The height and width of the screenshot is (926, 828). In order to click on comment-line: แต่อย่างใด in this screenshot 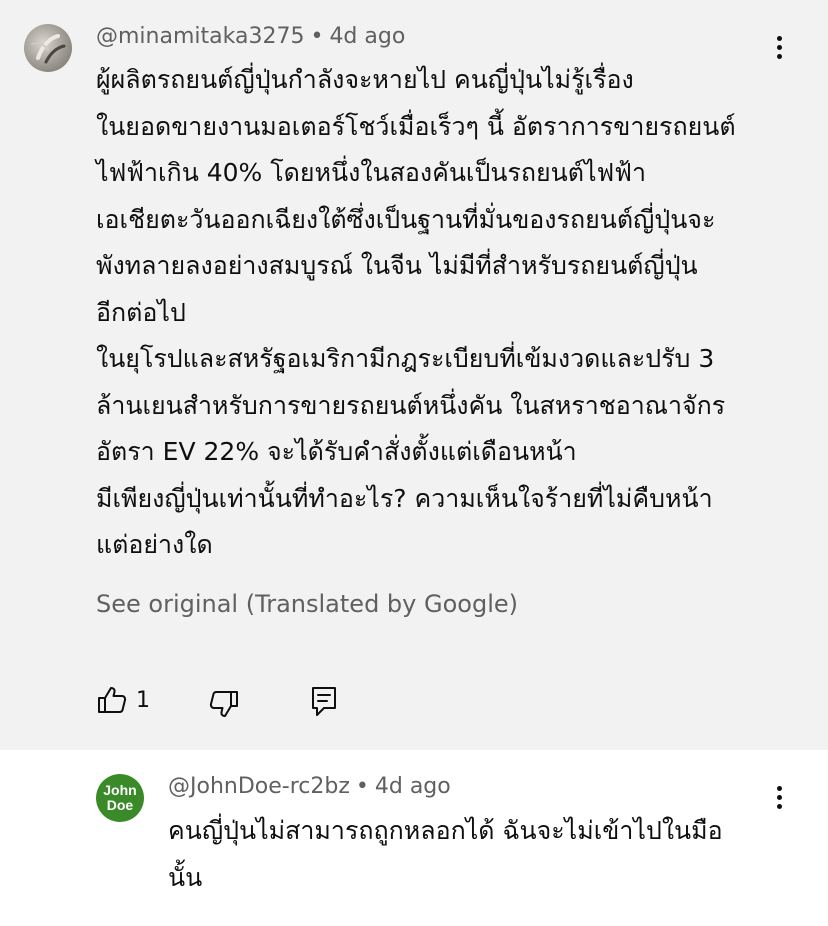, I will do `click(154, 544)`.